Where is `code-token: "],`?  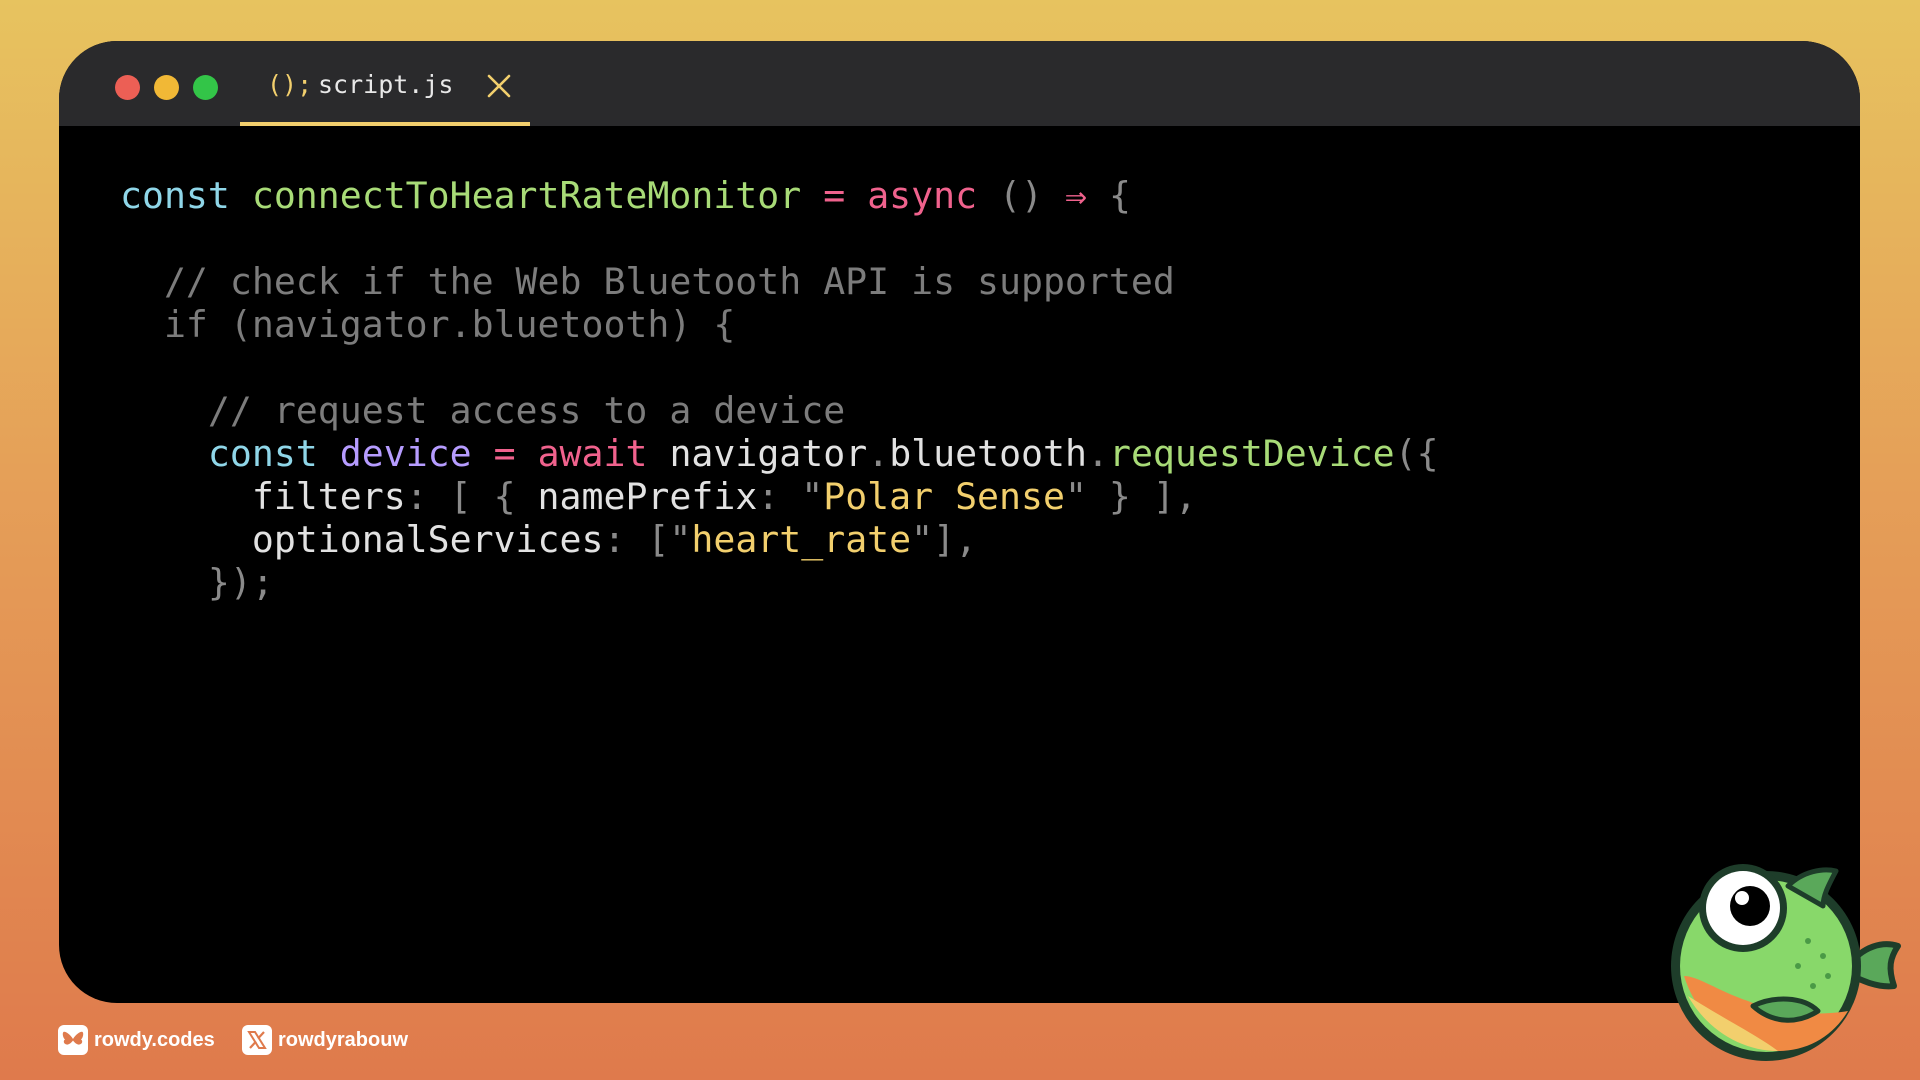
code-token: "], is located at coordinates (944, 539).